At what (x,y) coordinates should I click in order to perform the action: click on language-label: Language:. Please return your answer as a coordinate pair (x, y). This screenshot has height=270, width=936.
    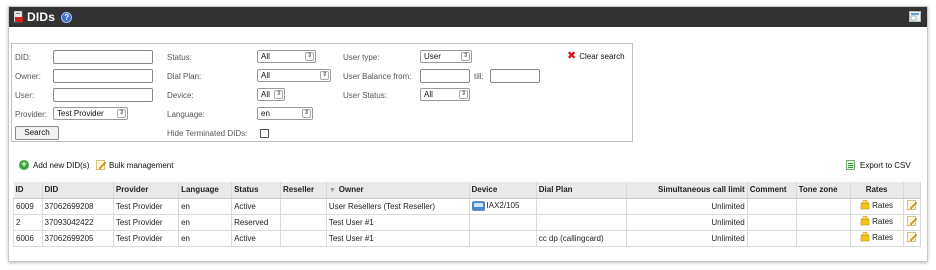
    Looking at the image, I should click on (186, 114).